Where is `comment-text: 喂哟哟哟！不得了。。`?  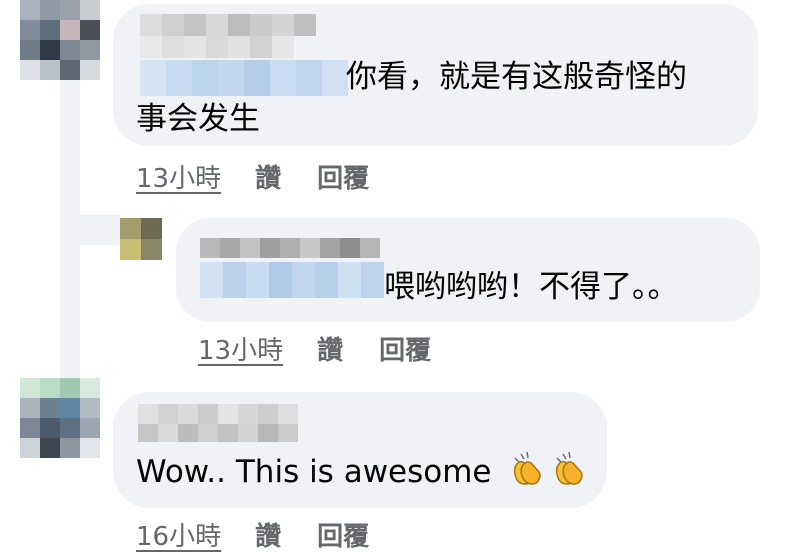 comment-text: 喂哟哟哟！不得了。。 is located at coordinates (531, 287).